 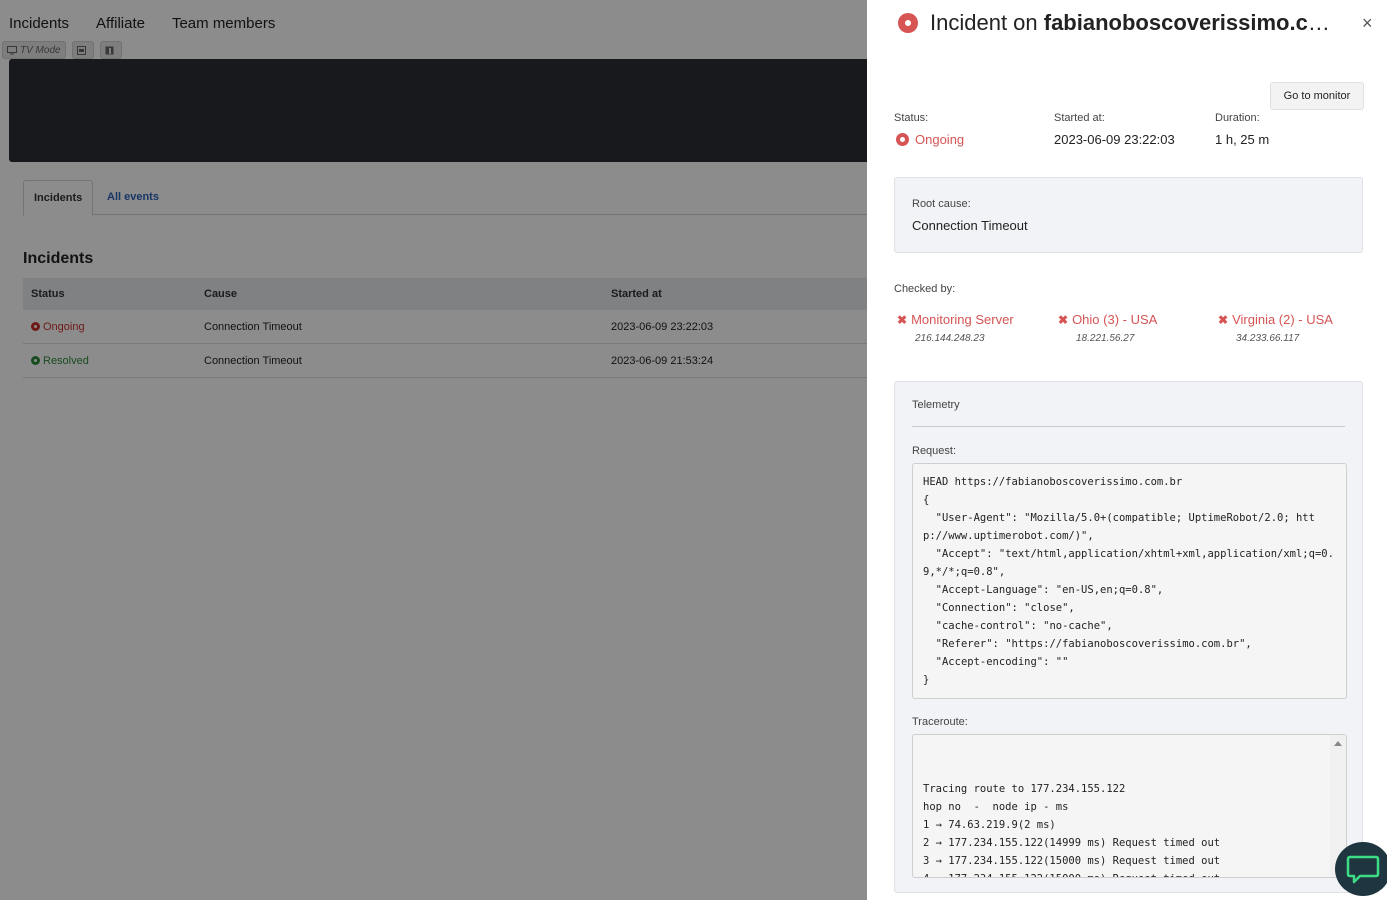 What do you see at coordinates (999, 608) in the screenshot?
I see `request-line: "Connection": "close",` at bounding box center [999, 608].